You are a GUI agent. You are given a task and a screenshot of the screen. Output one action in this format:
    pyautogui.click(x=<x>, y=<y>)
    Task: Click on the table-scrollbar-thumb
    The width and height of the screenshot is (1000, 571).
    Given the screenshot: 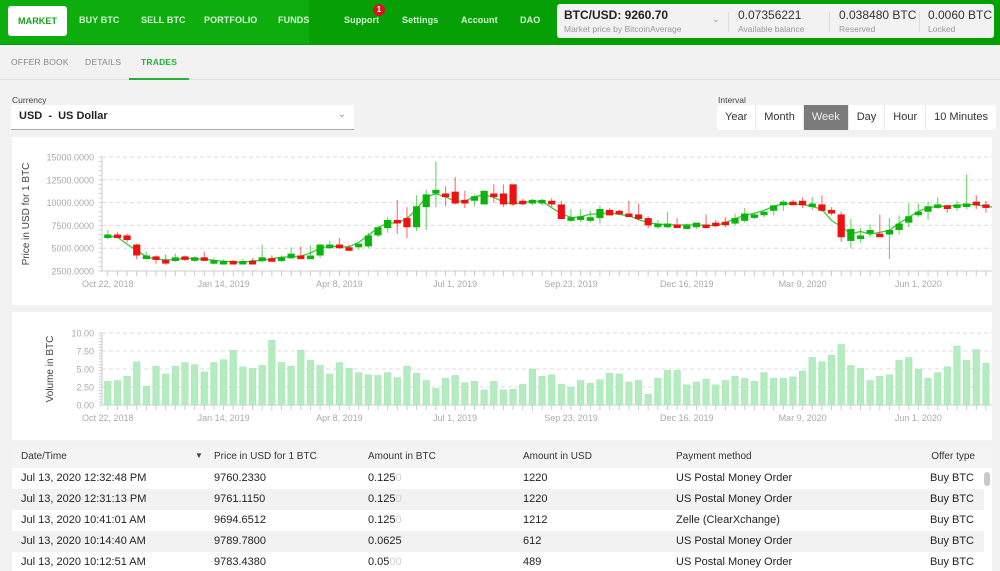 What is the action you would take?
    pyautogui.click(x=987, y=479)
    